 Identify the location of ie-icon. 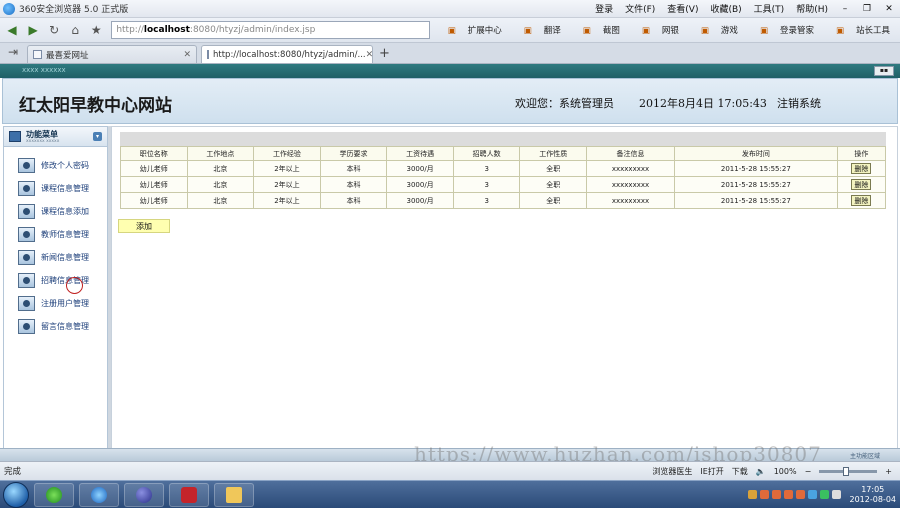
(99, 494).